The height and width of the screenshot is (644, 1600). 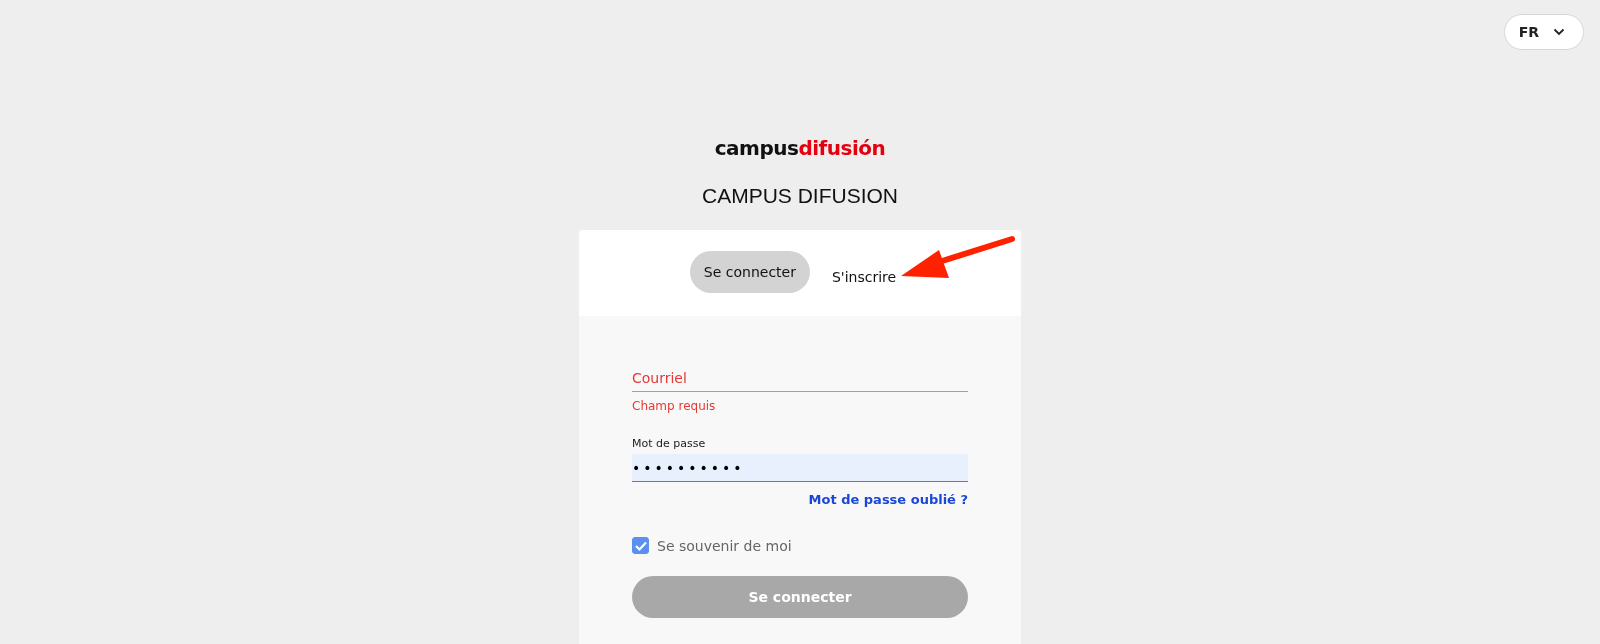 What do you see at coordinates (640, 545) in the screenshot?
I see `checkbox` at bounding box center [640, 545].